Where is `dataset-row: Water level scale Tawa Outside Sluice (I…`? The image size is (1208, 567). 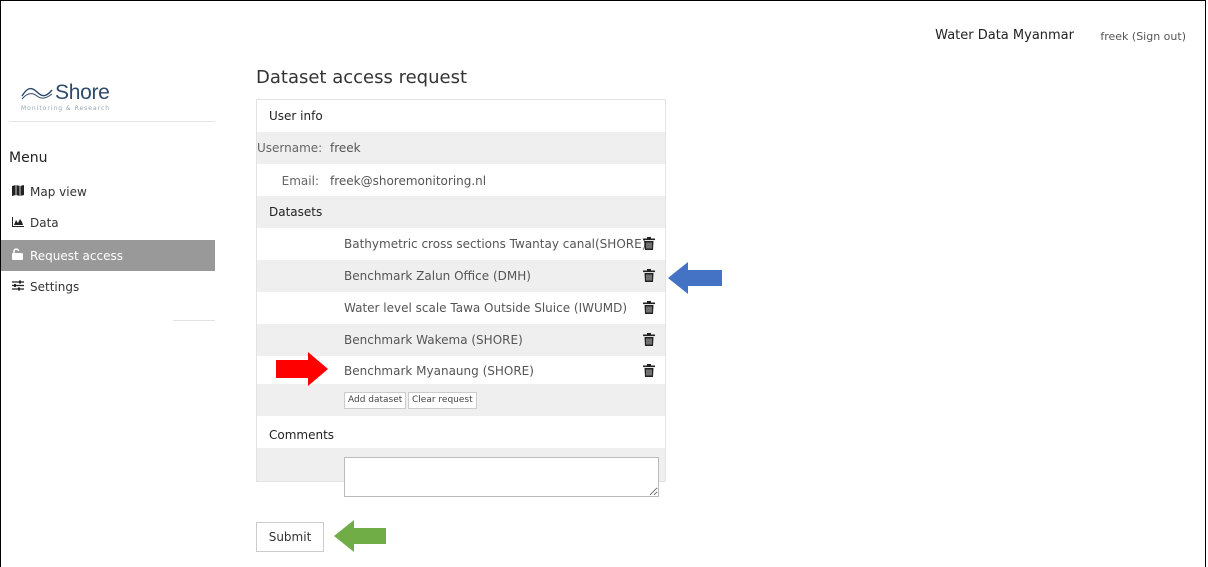
dataset-row: Water level scale Tawa Outside Sluice (I… is located at coordinates (461, 308).